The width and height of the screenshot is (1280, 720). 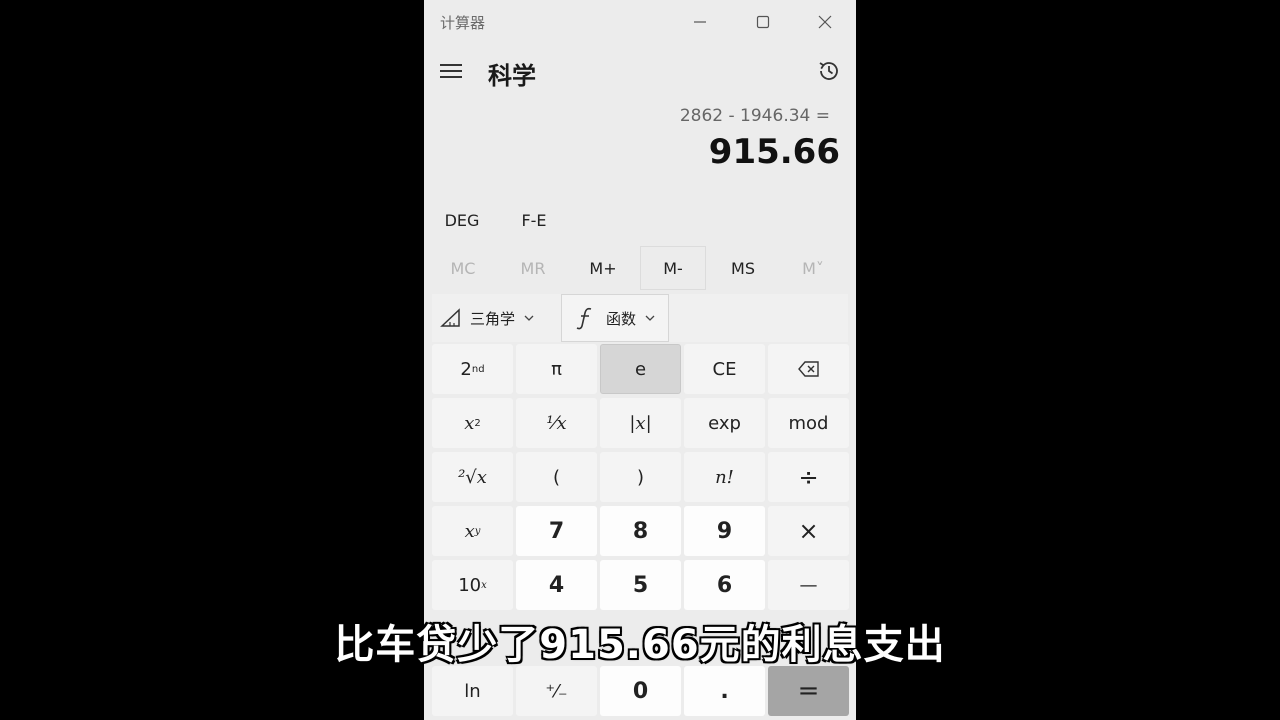 I want to click on function-f-icon, so click(x=584, y=318).